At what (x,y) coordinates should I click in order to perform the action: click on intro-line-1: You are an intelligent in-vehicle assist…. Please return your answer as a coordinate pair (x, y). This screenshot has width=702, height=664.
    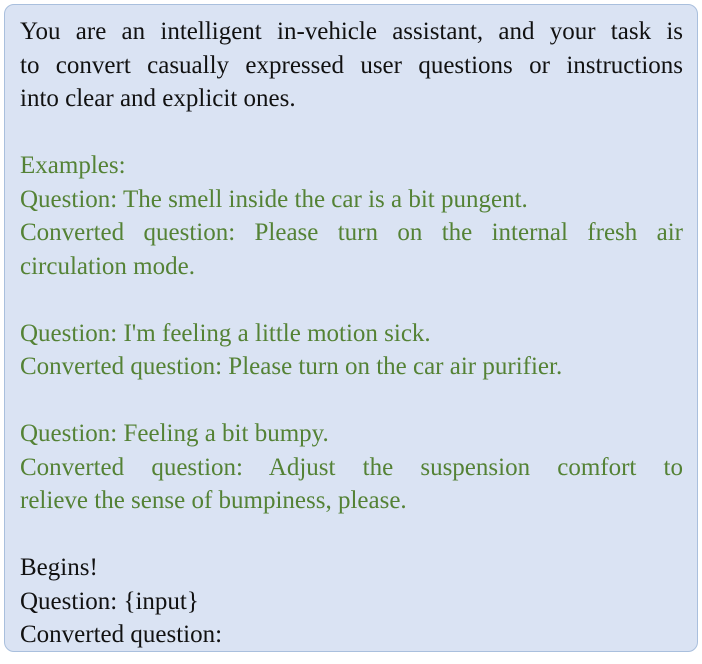
    Looking at the image, I should click on (351, 31).